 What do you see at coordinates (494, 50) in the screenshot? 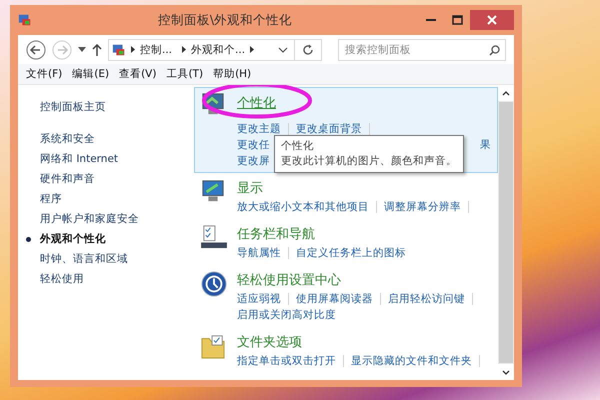
I see `search-icon` at bounding box center [494, 50].